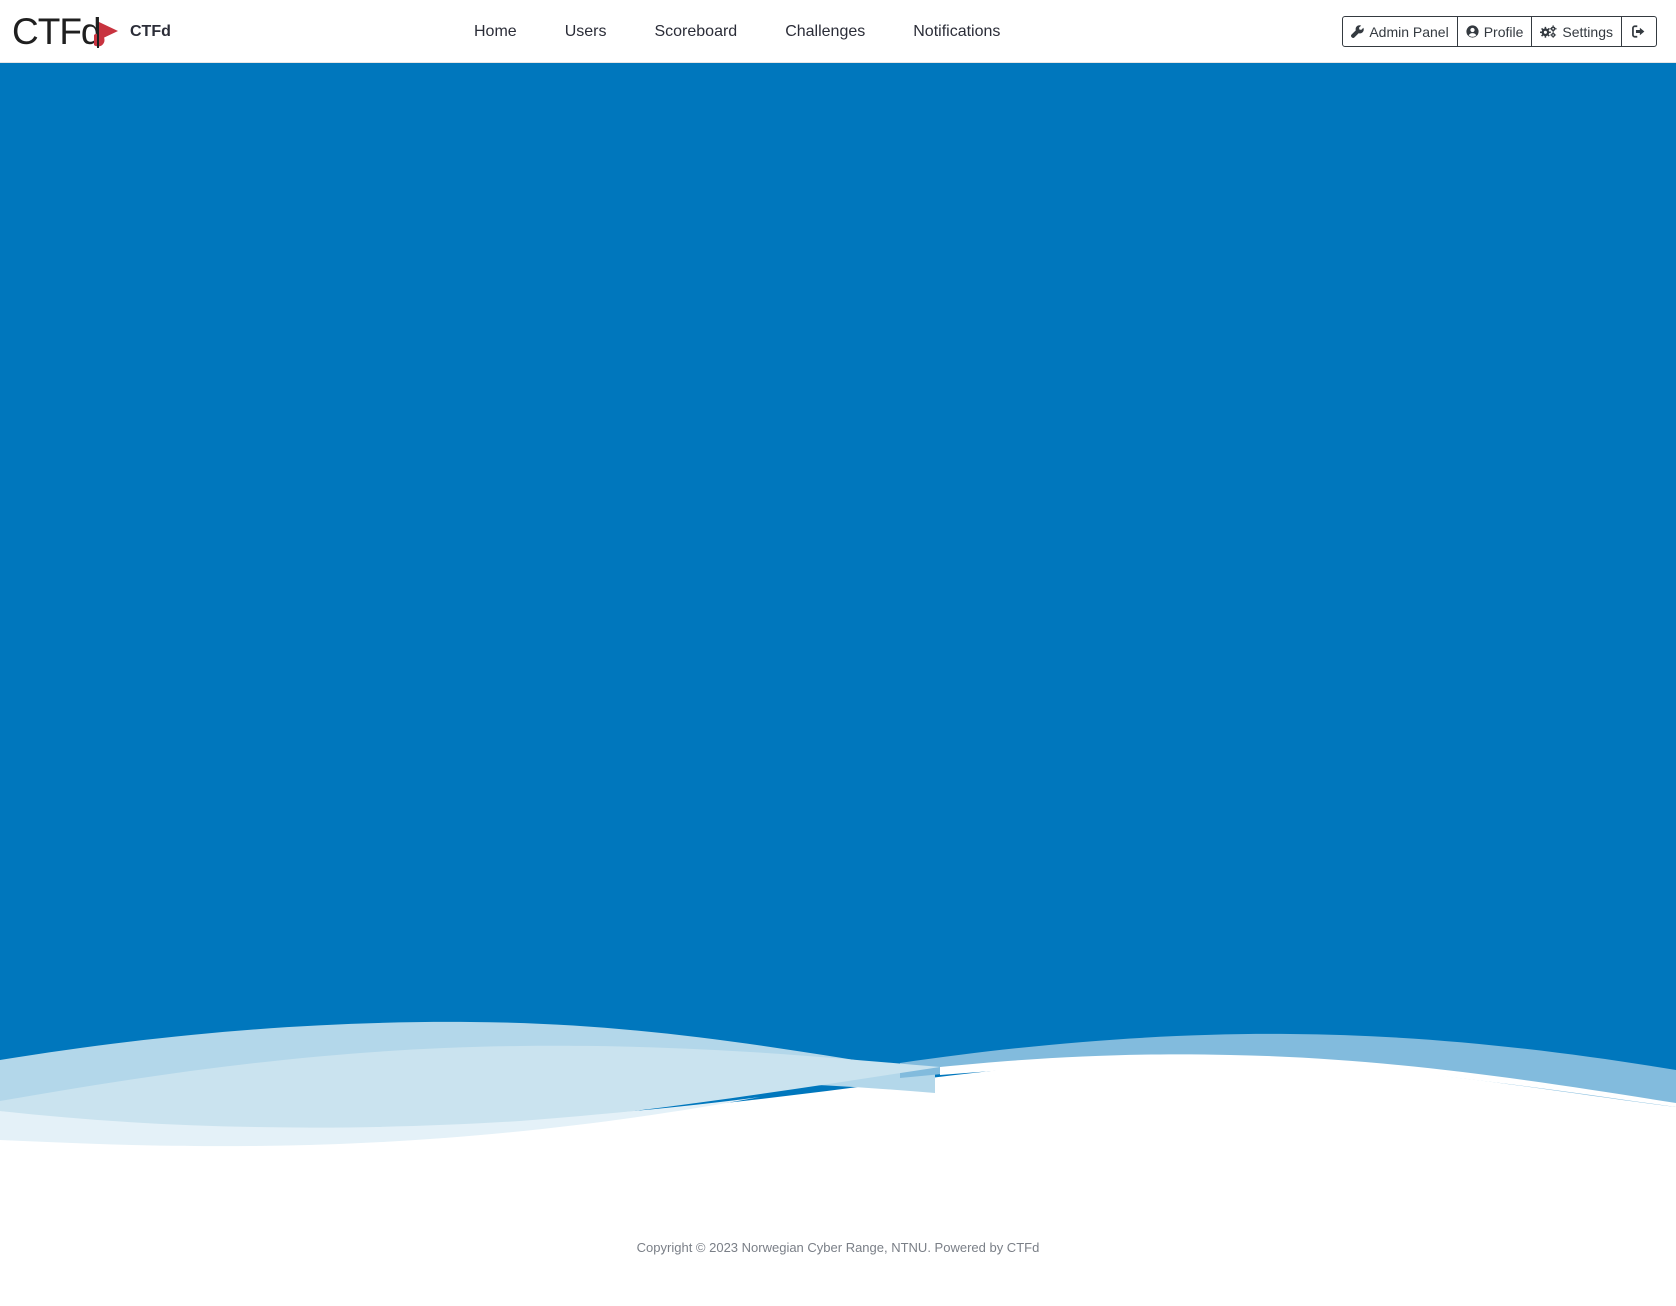 This screenshot has height=1306, width=1676. Describe the element at coordinates (495, 31) in the screenshot. I see `nav-home: Home` at that location.